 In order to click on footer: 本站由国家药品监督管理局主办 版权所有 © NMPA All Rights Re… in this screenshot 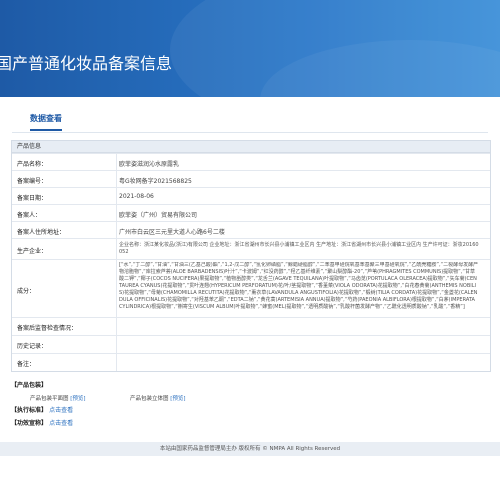, I will do `click(250, 449)`.